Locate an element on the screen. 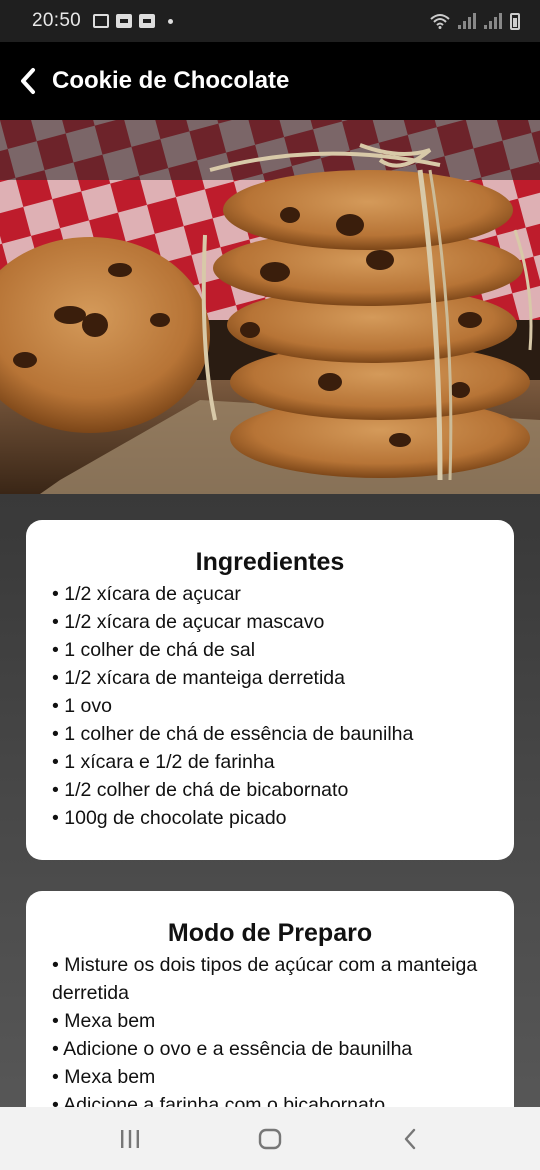 The width and height of the screenshot is (540, 1170). list-item: 100g de chocolate picado is located at coordinates (270, 818).